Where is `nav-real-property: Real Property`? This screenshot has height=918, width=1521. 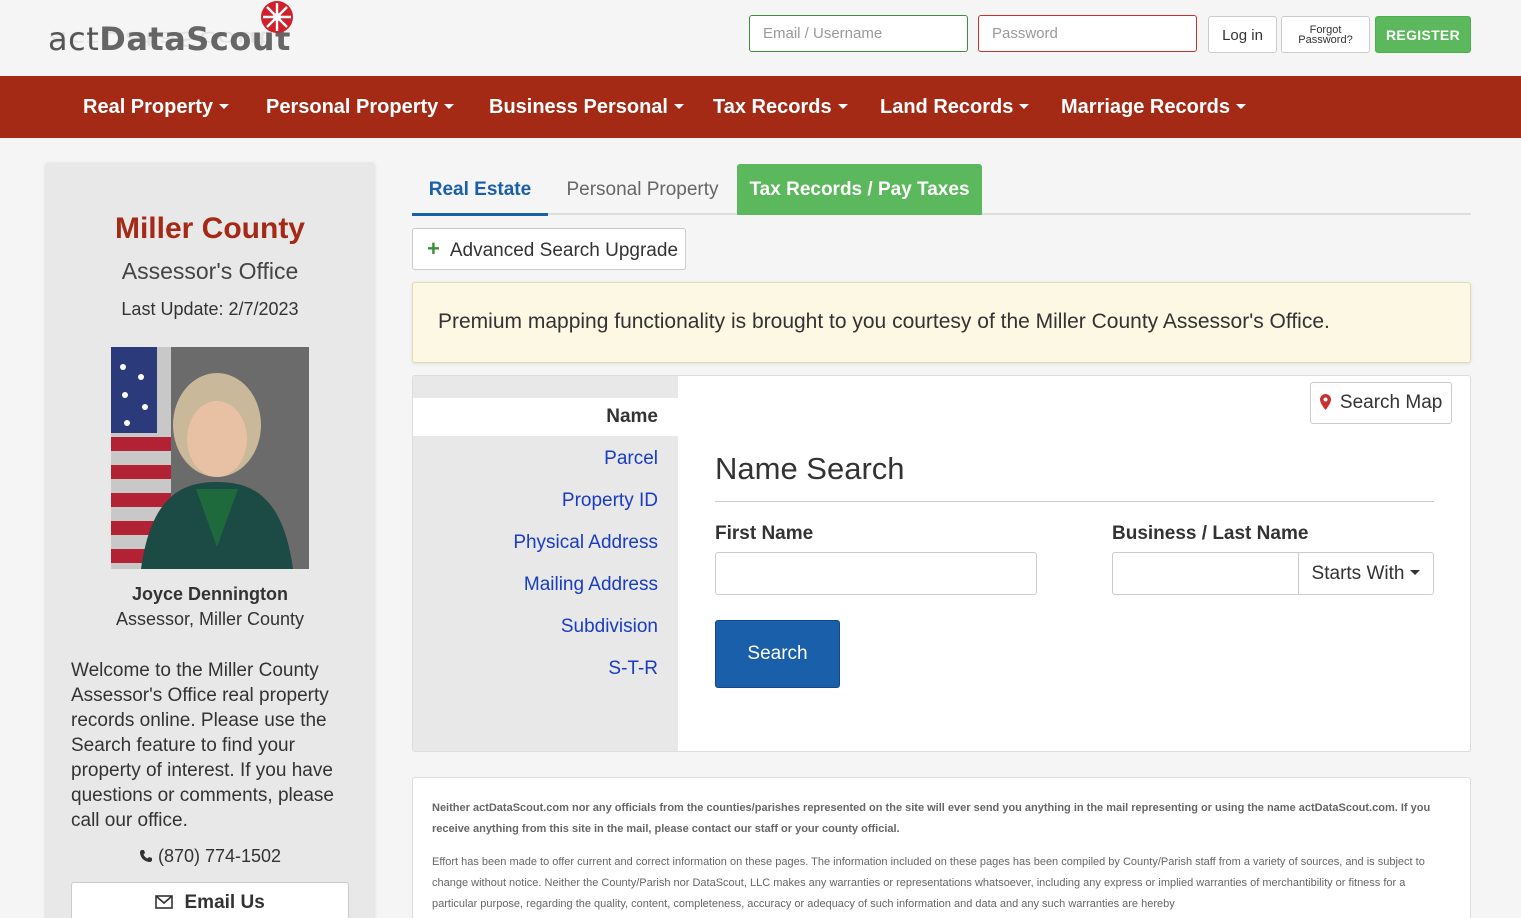 nav-real-property: Real Property is located at coordinates (156, 107).